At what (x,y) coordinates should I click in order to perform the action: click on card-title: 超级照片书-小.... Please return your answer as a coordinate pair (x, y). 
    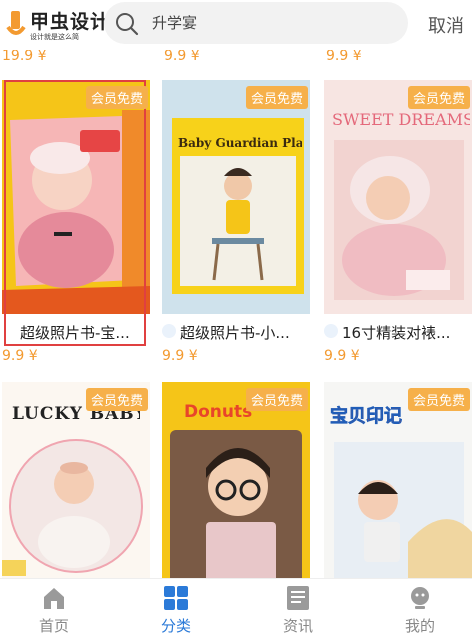
    Looking at the image, I should click on (235, 333).